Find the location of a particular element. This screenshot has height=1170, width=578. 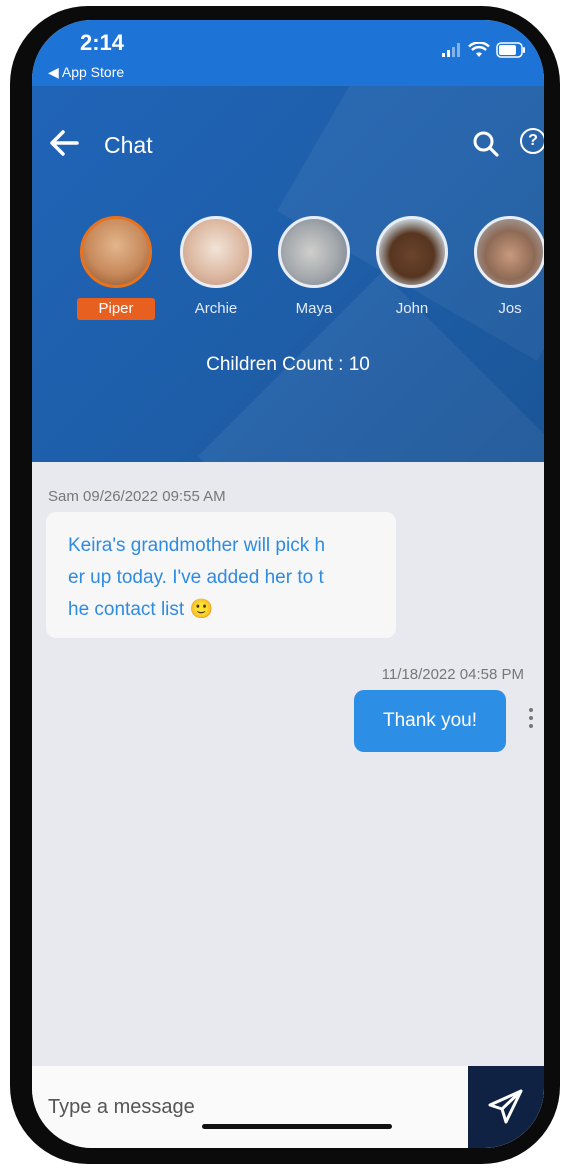

top-bar: Chat ? is located at coordinates (288, 146).